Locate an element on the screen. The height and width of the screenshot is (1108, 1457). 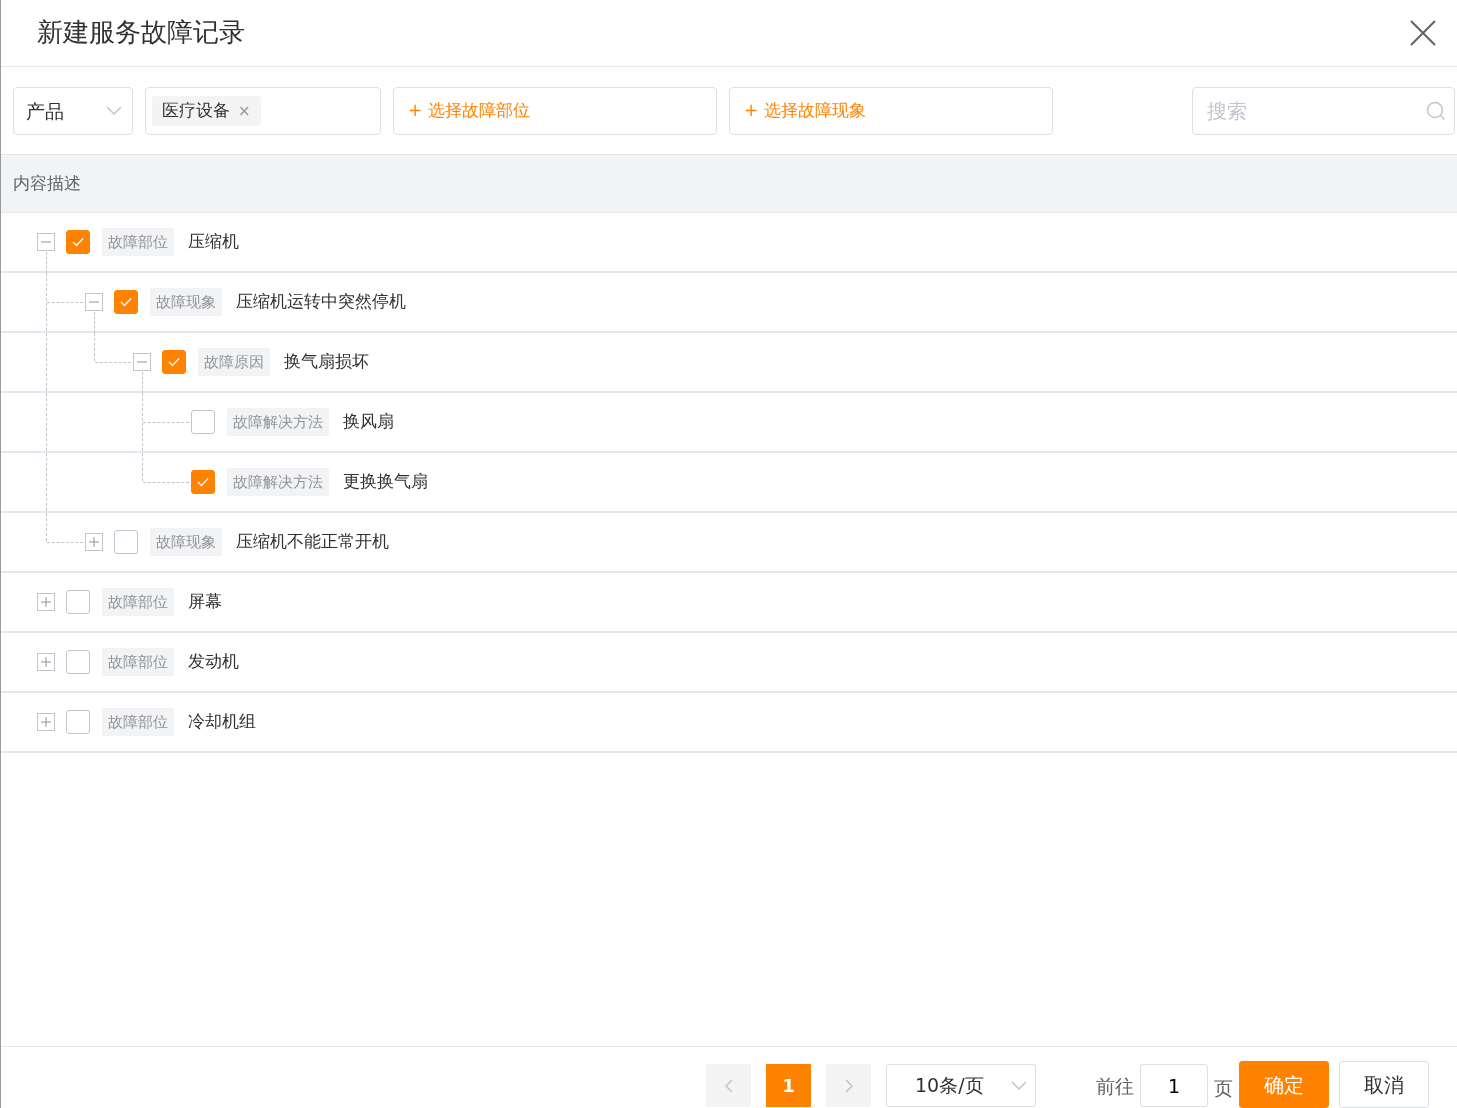
page-size-select: 10条/页 is located at coordinates (961, 1085).